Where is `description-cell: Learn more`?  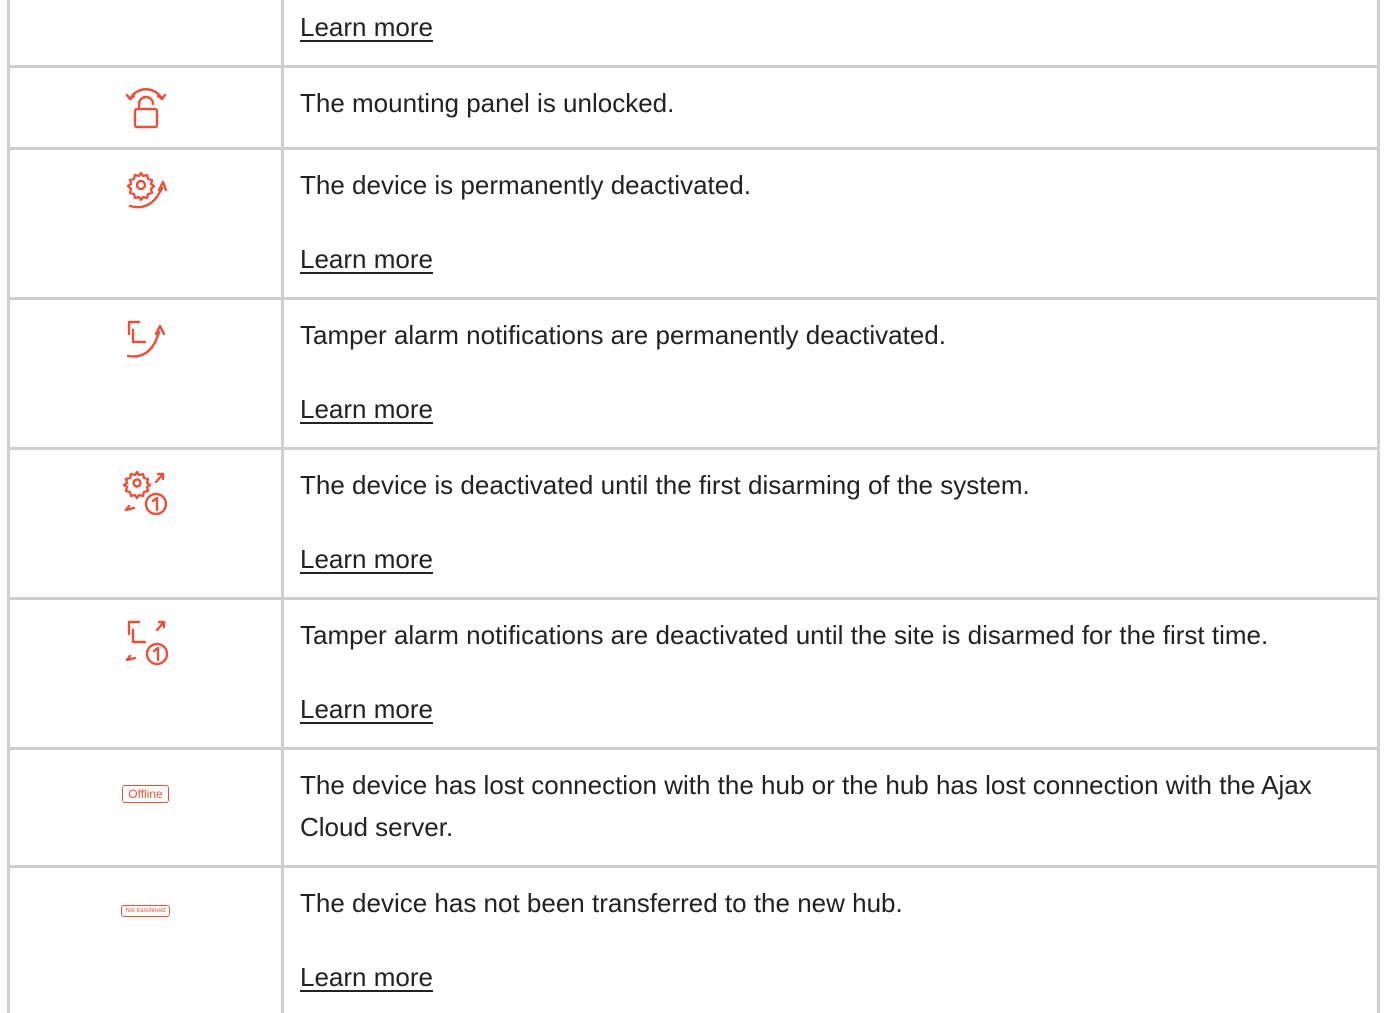
description-cell: Learn more is located at coordinates (829, 34).